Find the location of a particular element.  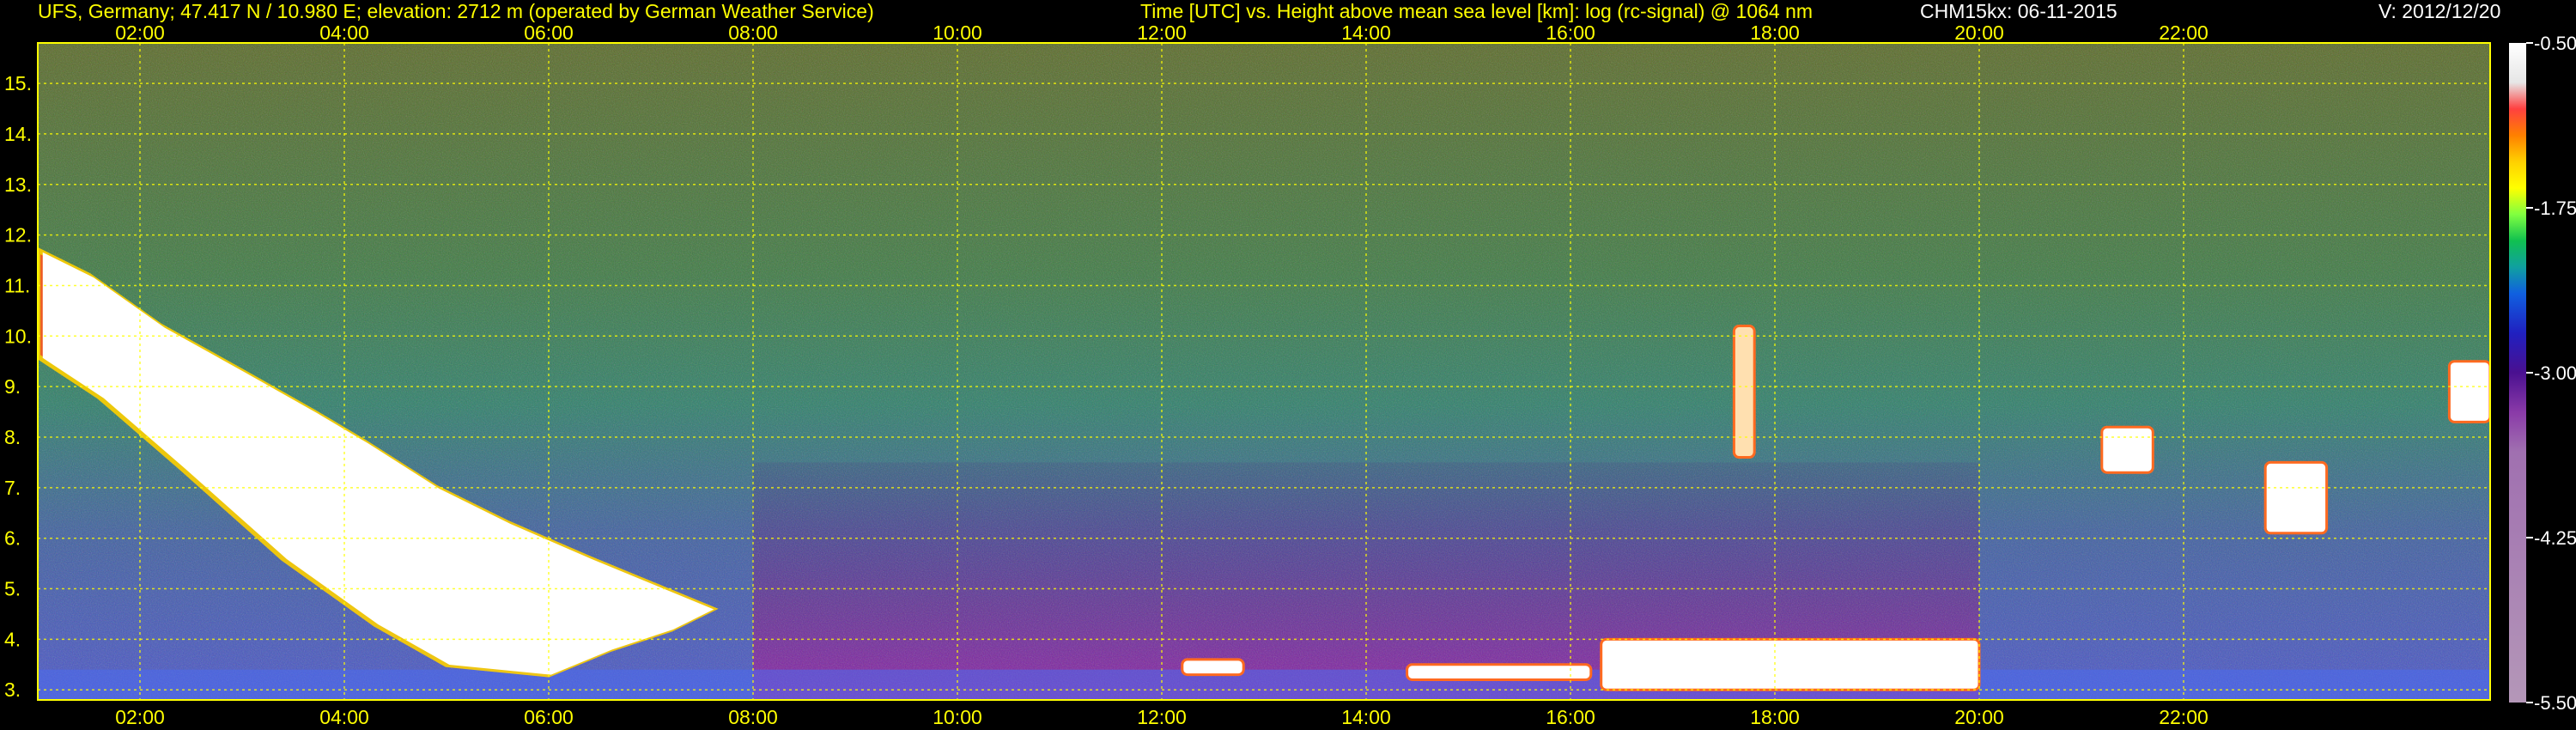

y-tick-label: 9. is located at coordinates (13, 386).